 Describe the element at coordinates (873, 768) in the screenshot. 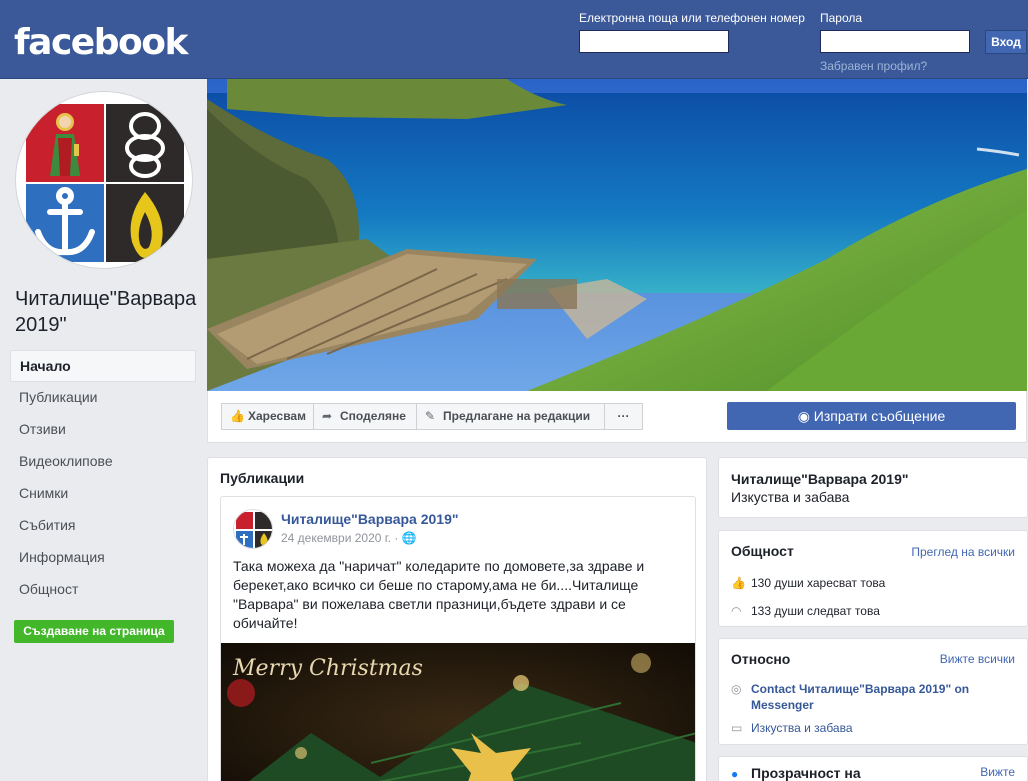

I see `transparency-card: ● Прозрачност на Вижте` at that location.